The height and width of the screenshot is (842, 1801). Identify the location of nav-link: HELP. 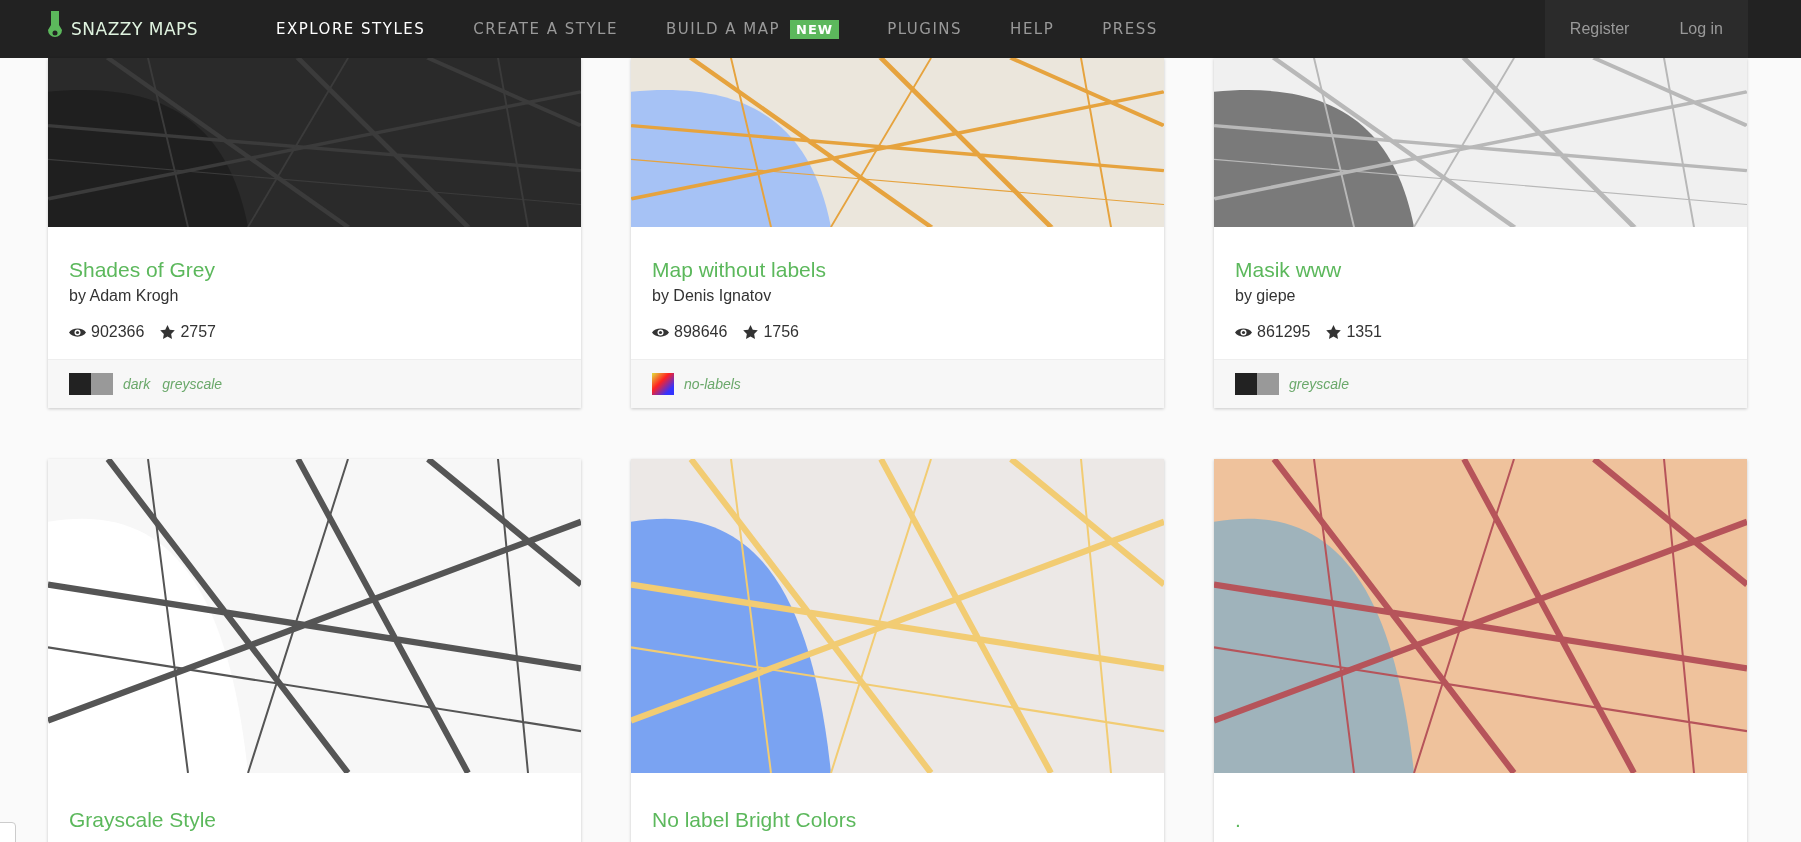
(1032, 29).